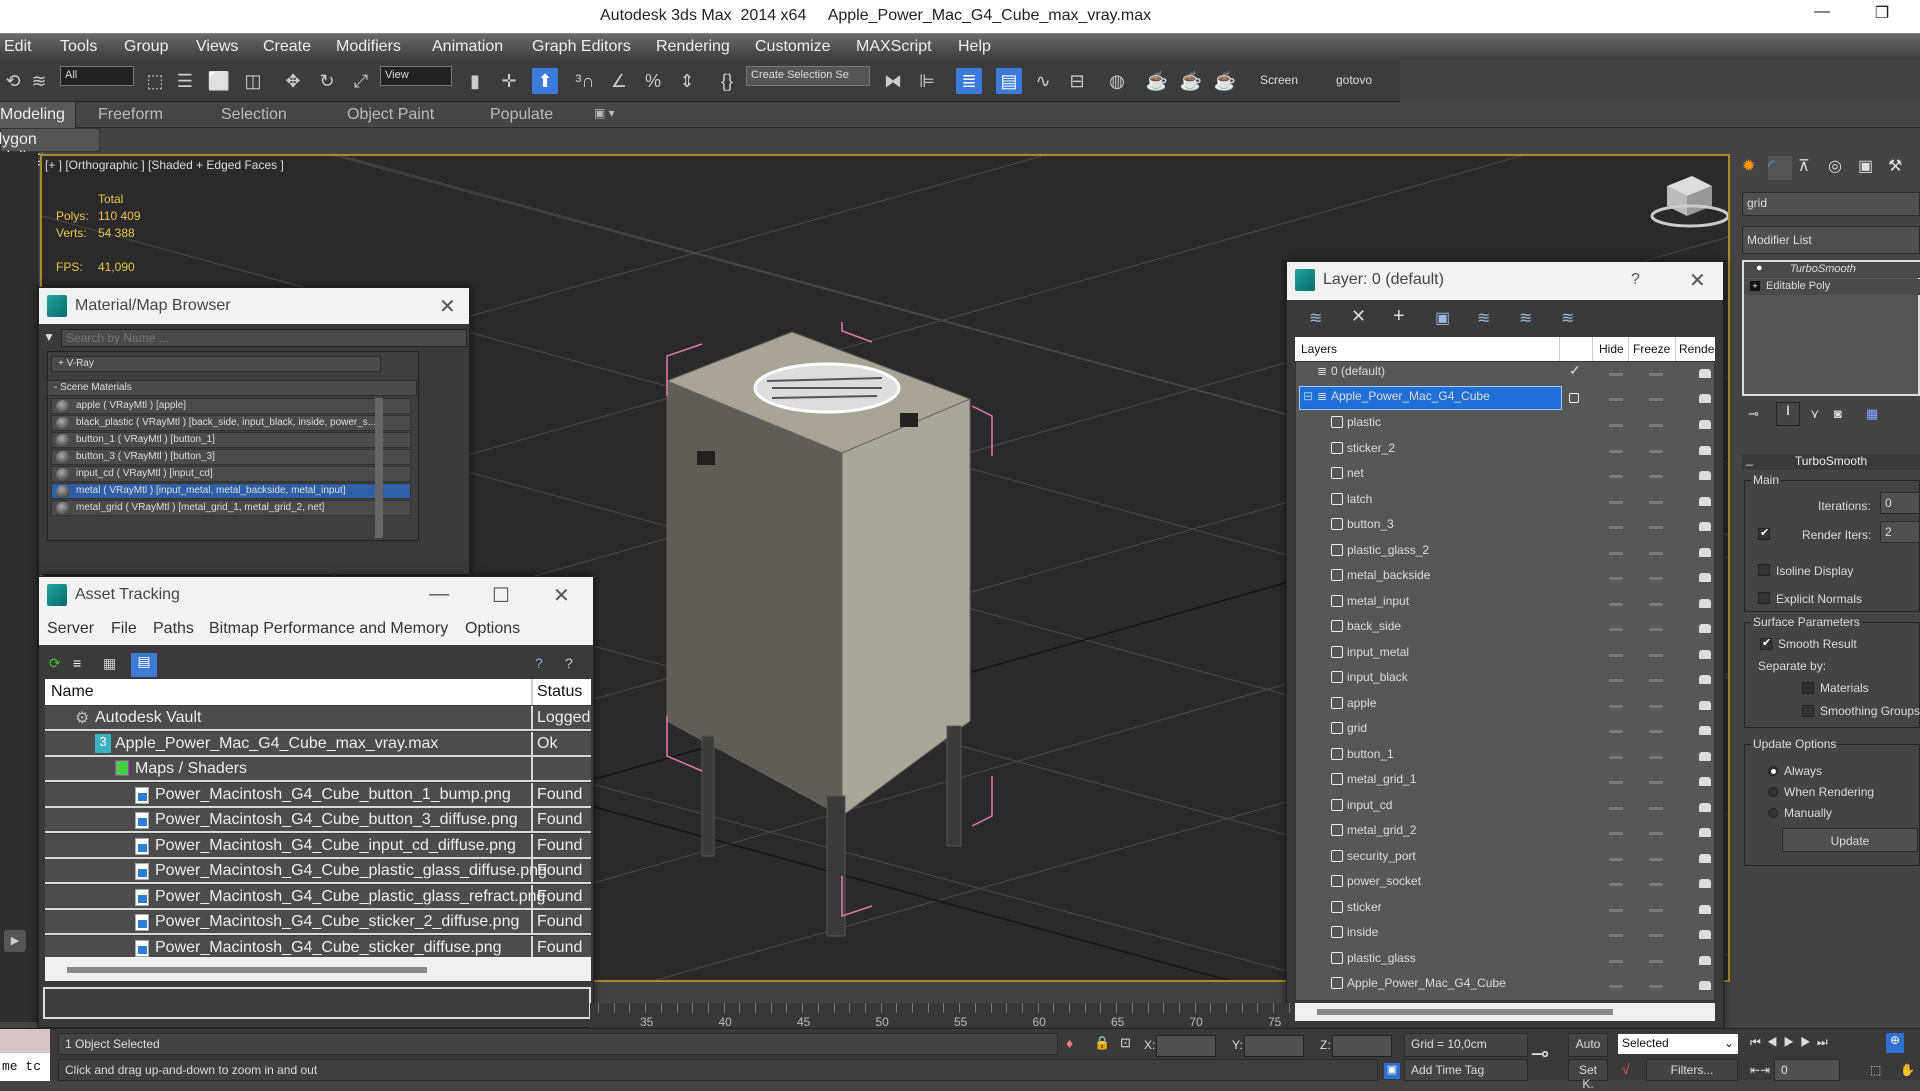  What do you see at coordinates (1907, 1070) in the screenshot?
I see `pan-icon: ✋` at bounding box center [1907, 1070].